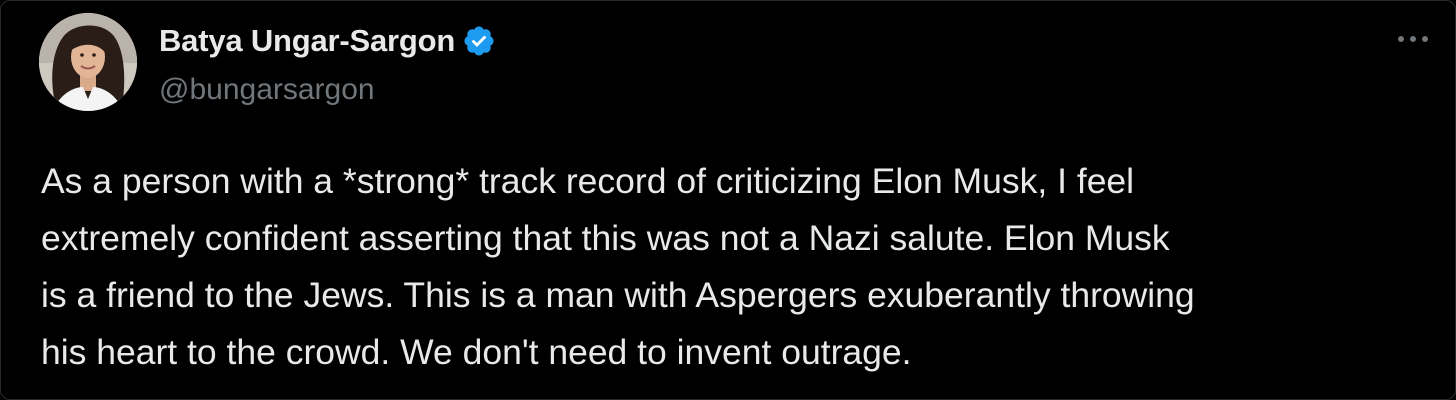  Describe the element at coordinates (267, 90) in the screenshot. I see `author-handle: @bungarsargon` at that location.